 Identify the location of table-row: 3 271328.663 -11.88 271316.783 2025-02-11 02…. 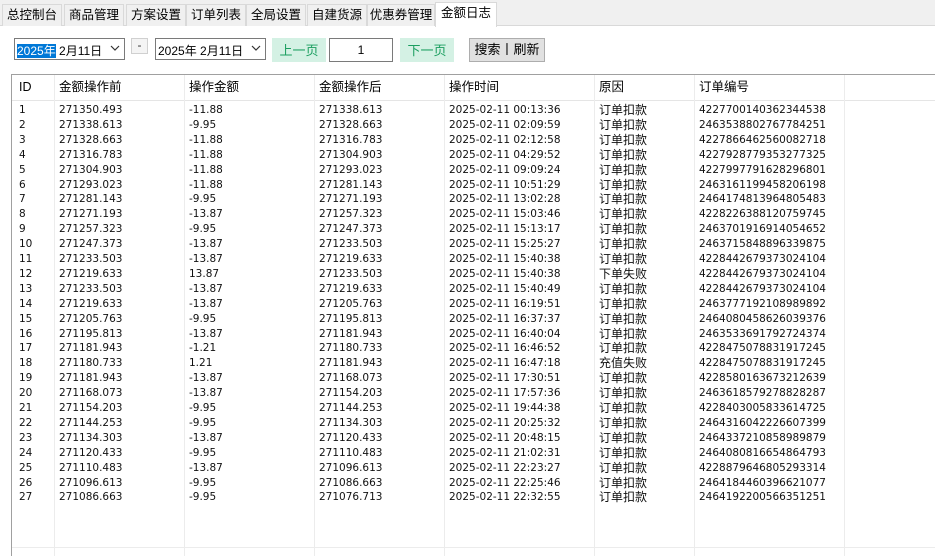
(473, 140).